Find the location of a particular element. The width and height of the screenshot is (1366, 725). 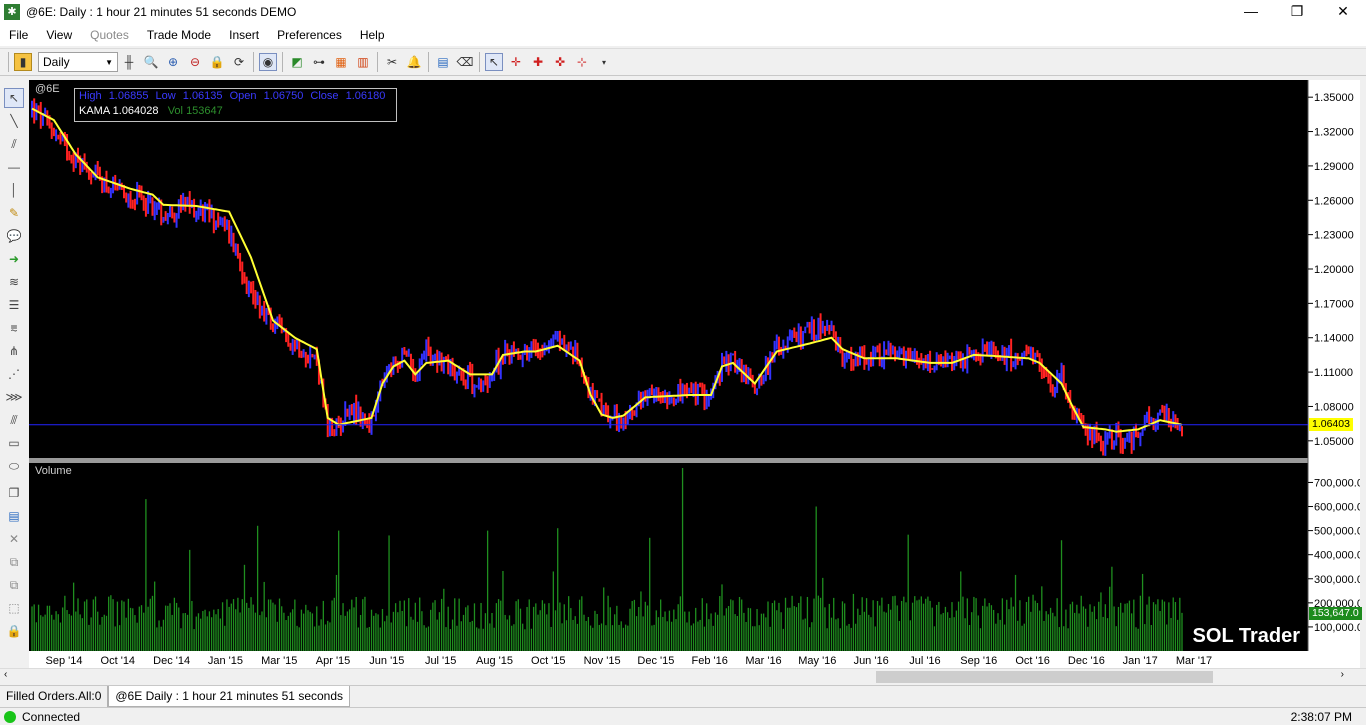

zoom-in-icon: ⊕ is located at coordinates (173, 62).